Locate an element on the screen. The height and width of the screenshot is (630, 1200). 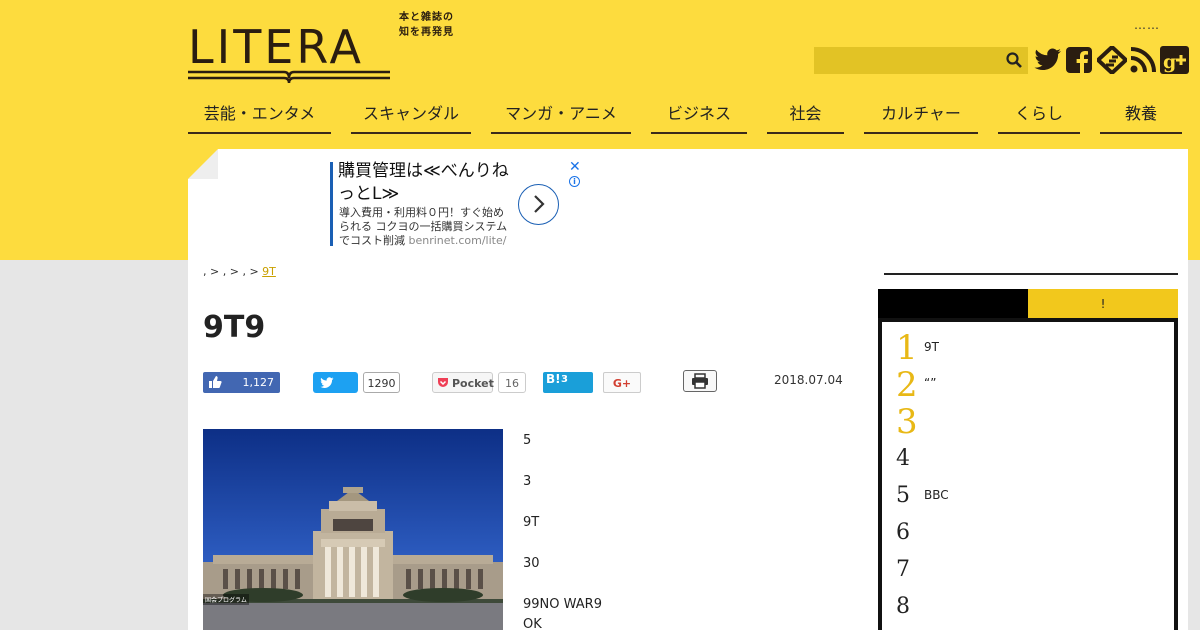
article-paragraph: 9T is located at coordinates (531, 522).